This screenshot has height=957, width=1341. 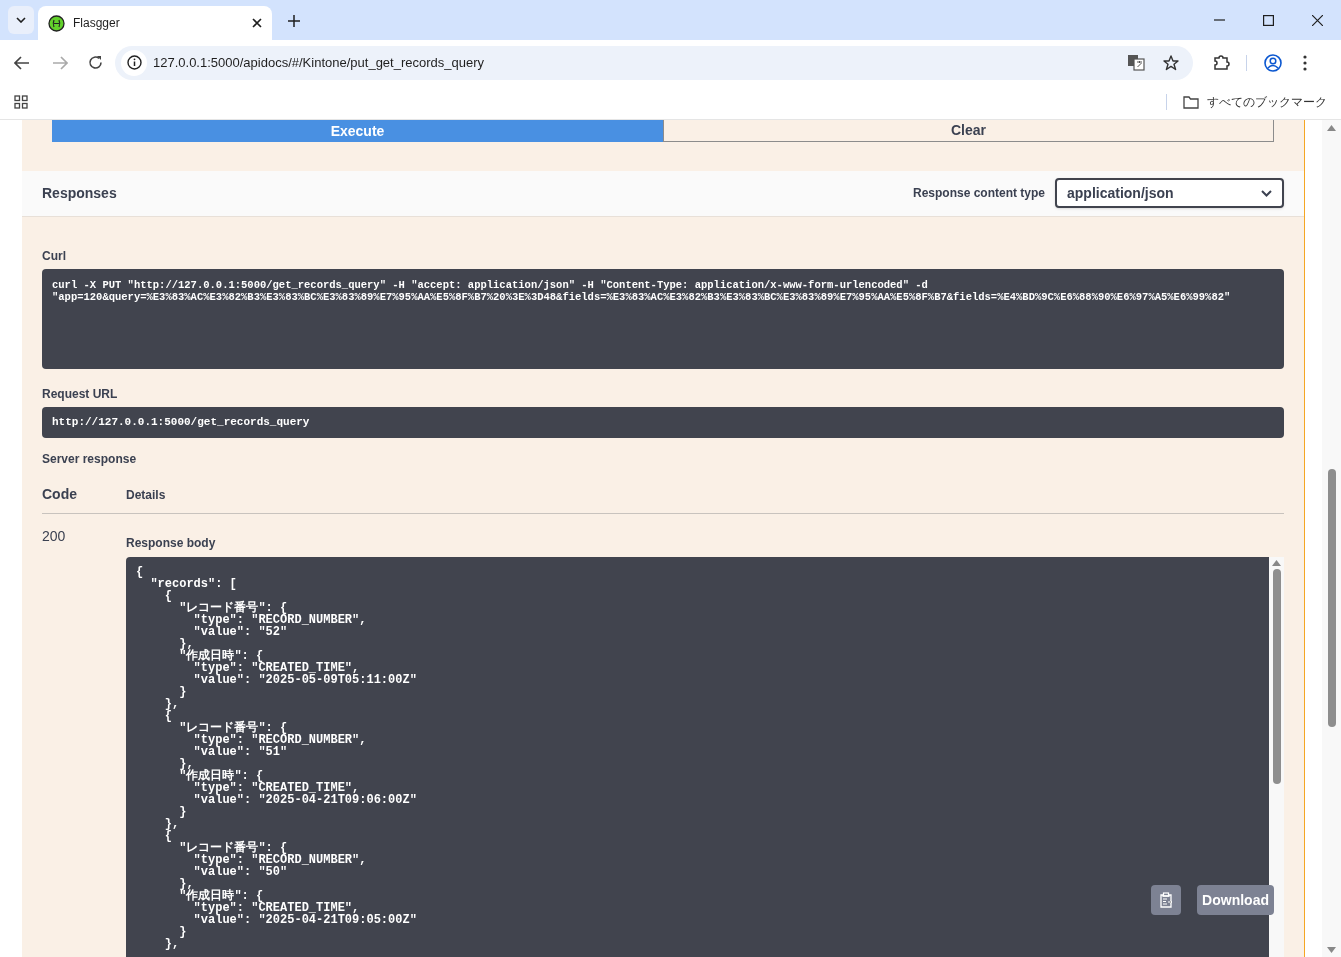 I want to click on puzzle-piece-icon, so click(x=1221, y=62).